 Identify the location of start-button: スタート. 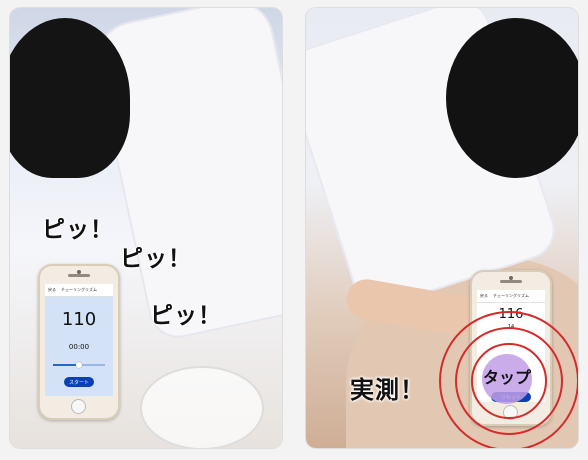
(79, 382).